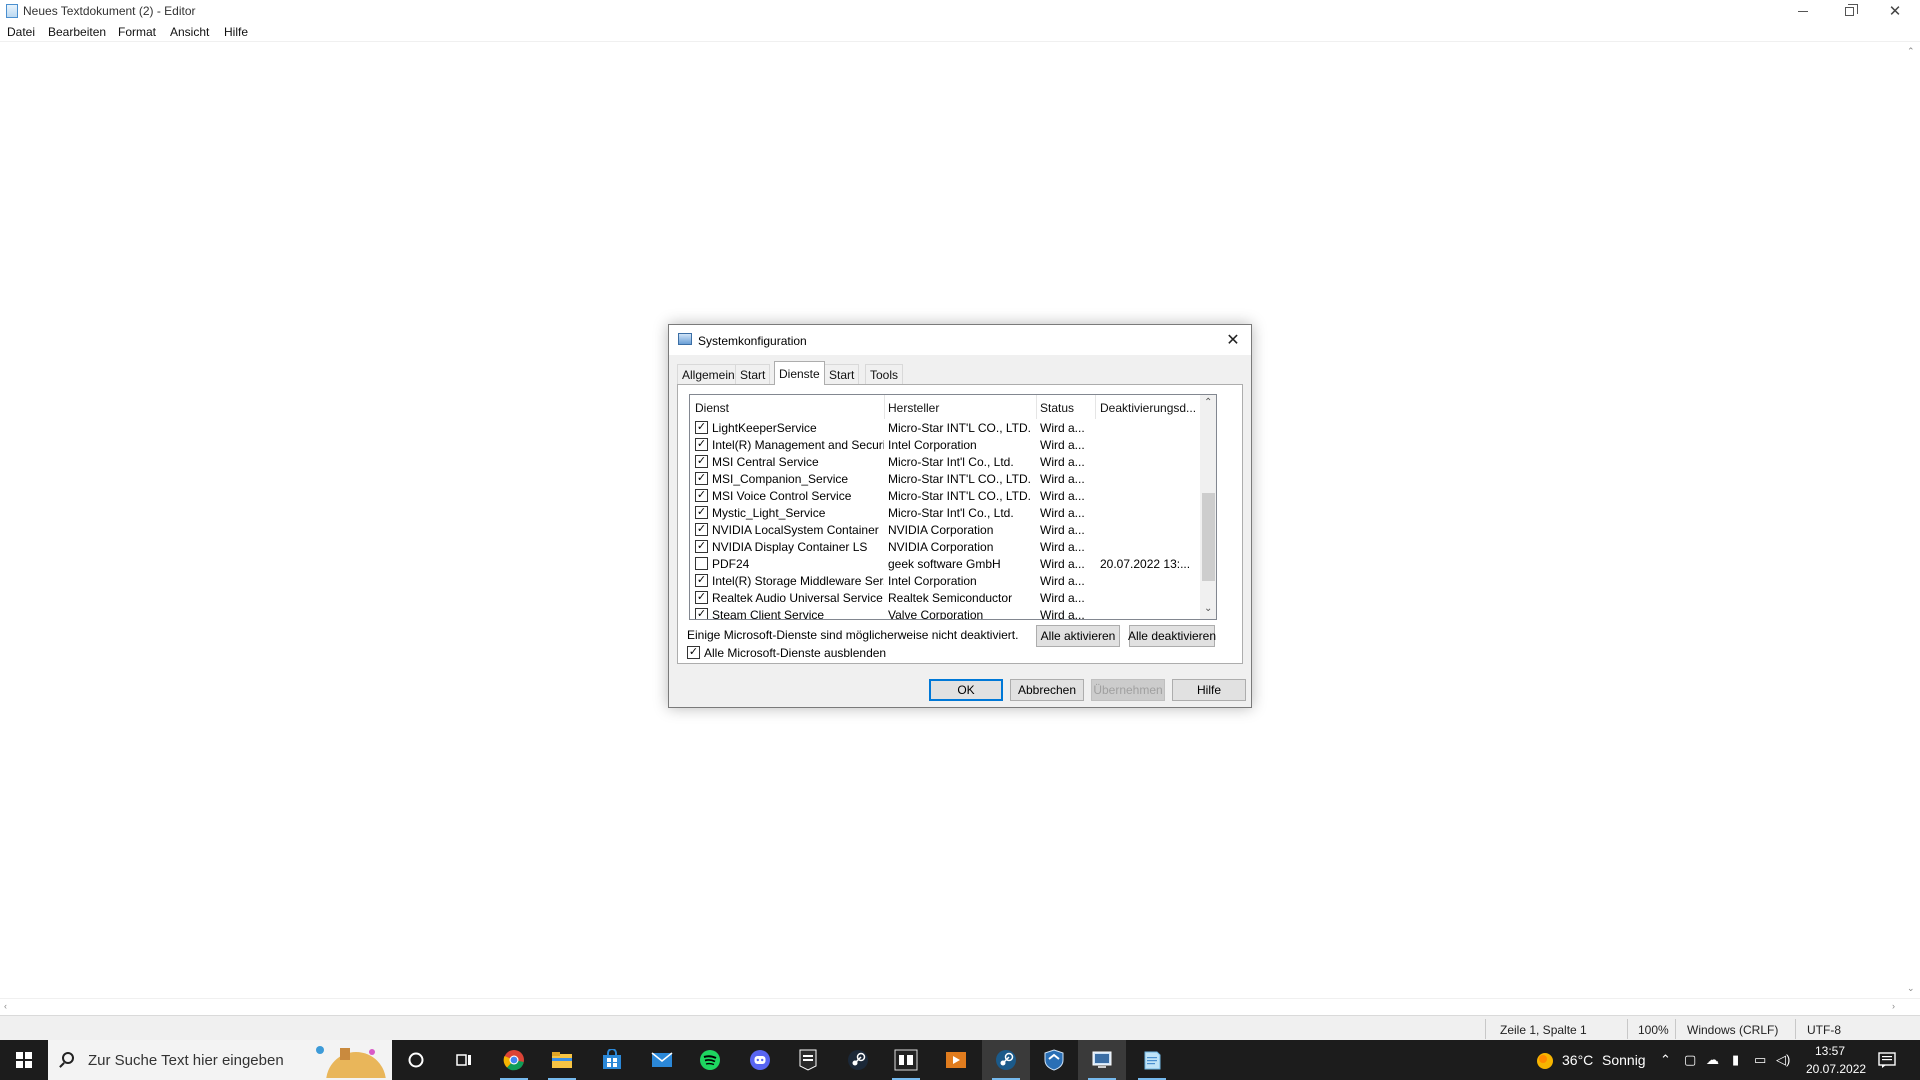 Image resolution: width=1920 pixels, height=1080 pixels. Describe the element at coordinates (1887, 1060) in the screenshot. I see `notification-center-icon` at that location.